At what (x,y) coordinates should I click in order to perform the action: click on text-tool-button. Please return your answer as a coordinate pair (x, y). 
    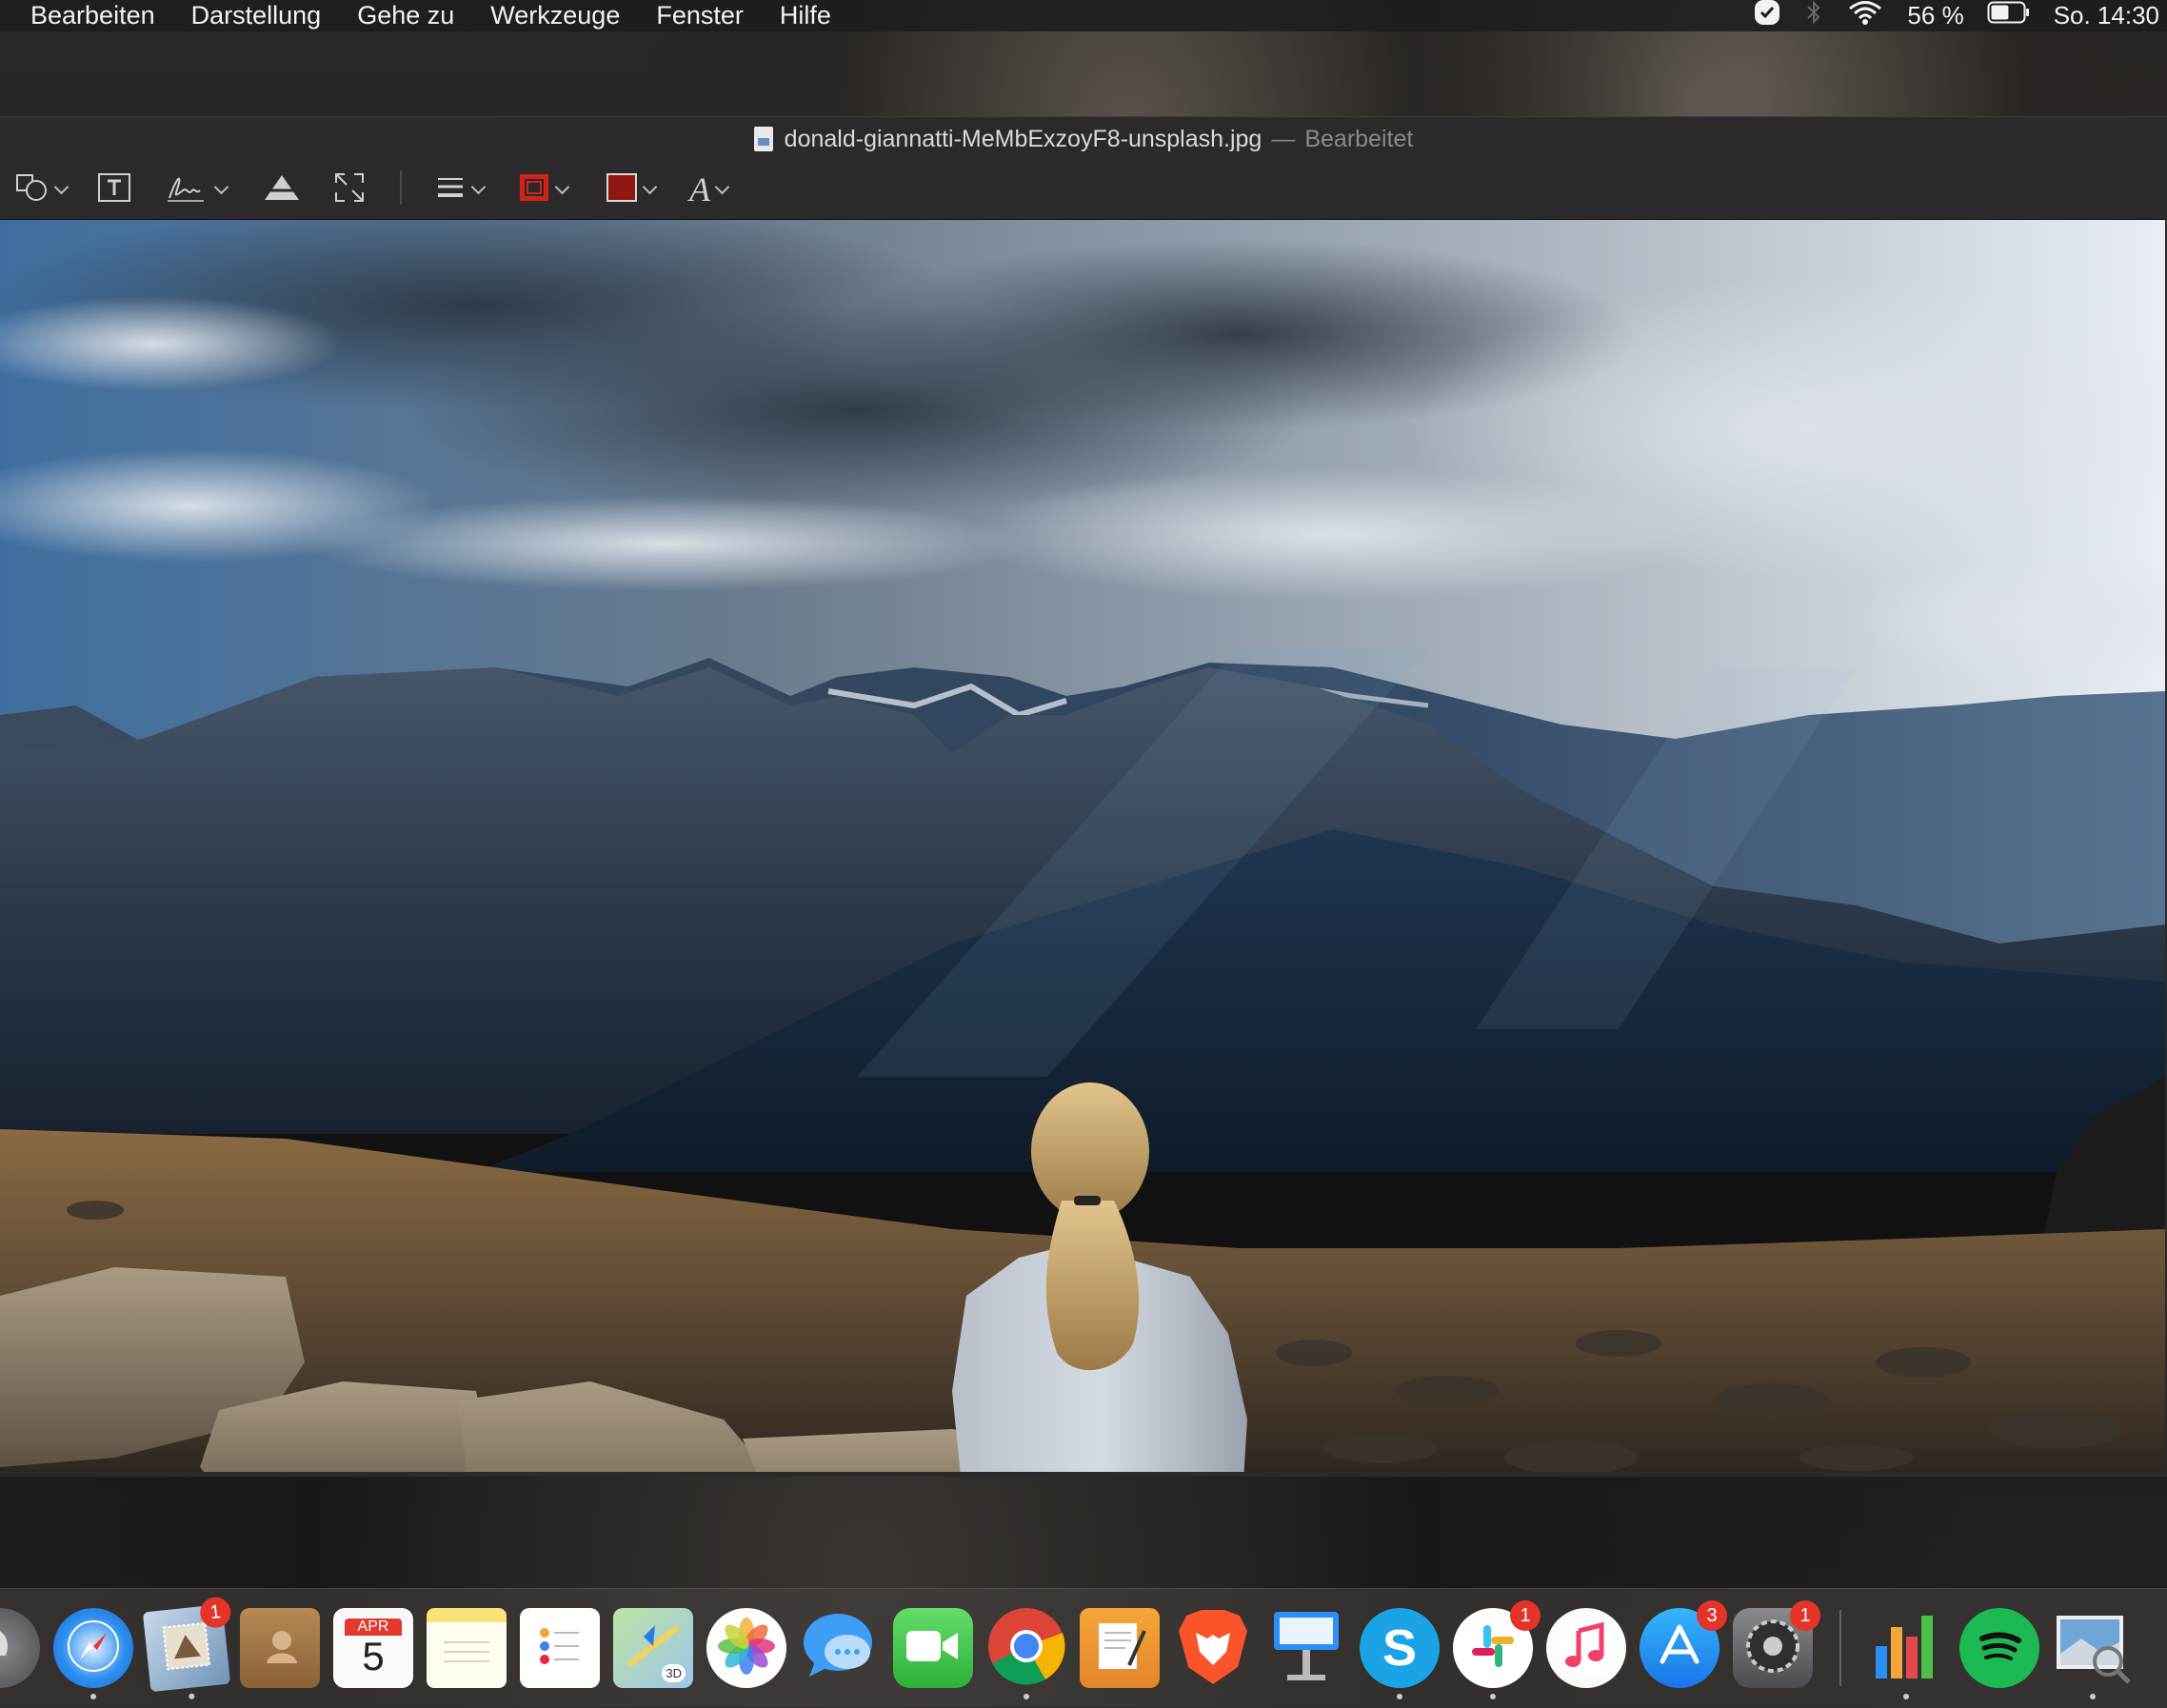
    Looking at the image, I should click on (114, 189).